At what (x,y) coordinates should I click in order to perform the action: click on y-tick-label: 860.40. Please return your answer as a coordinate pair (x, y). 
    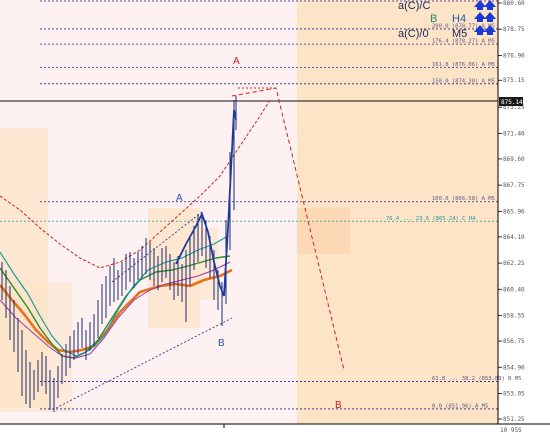
    Looking at the image, I should click on (514, 289).